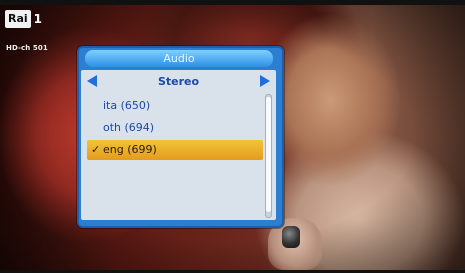 Image resolution: width=465 pixels, height=273 pixels. I want to click on scrollbar-thumb, so click(268, 154).